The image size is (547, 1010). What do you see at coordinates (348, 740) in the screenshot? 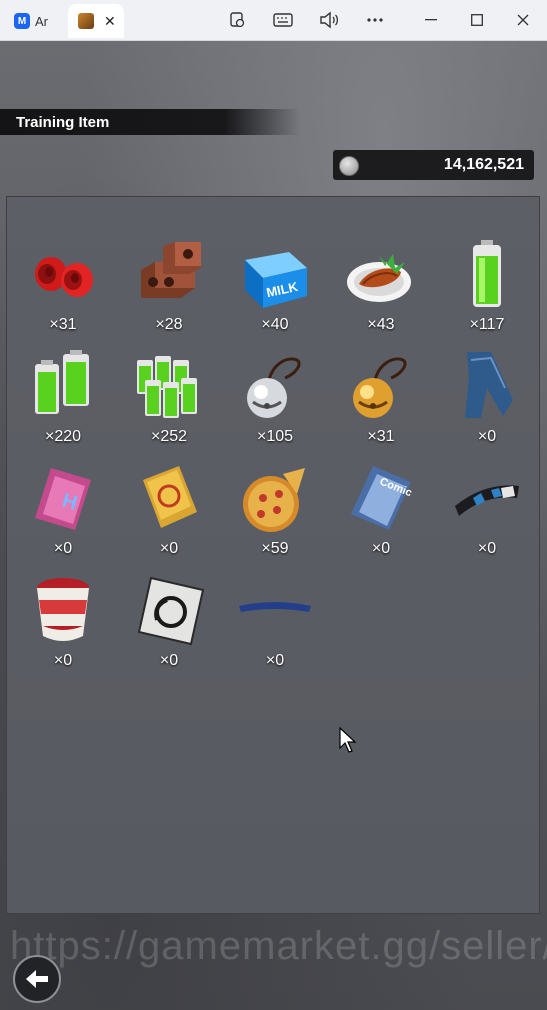
I see `mouse-cursor-icon` at bounding box center [348, 740].